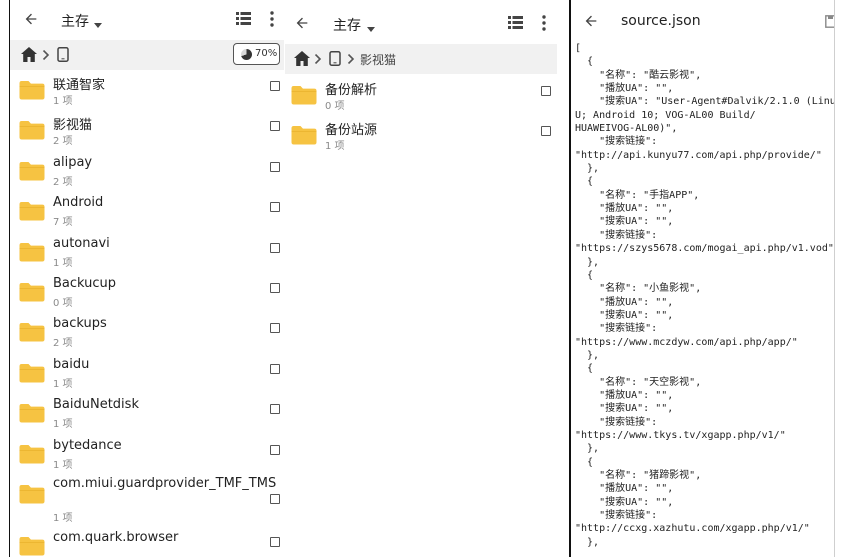 The width and height of the screenshot is (850, 557). Describe the element at coordinates (73, 162) in the screenshot. I see `folder-name: alipay` at that location.